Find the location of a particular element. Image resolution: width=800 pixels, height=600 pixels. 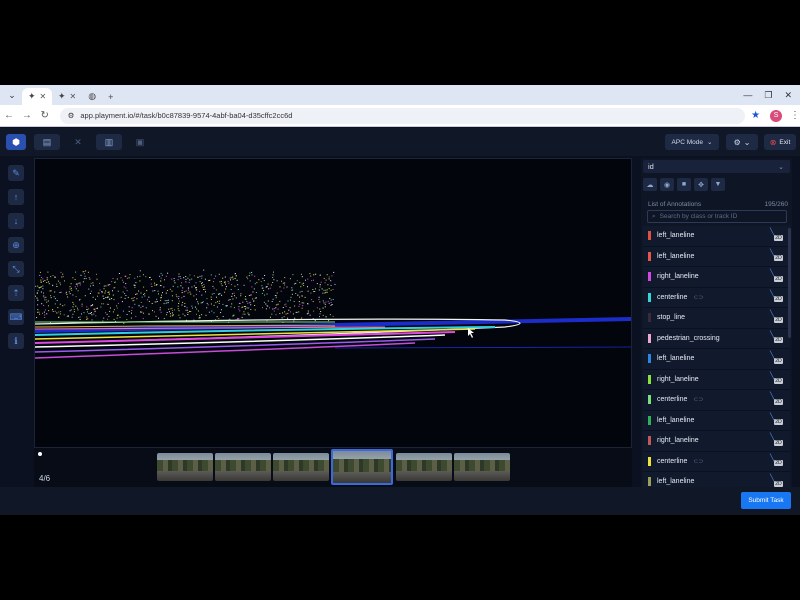

apc-mode-dropdown: APC Mode ⌄ is located at coordinates (692, 142).